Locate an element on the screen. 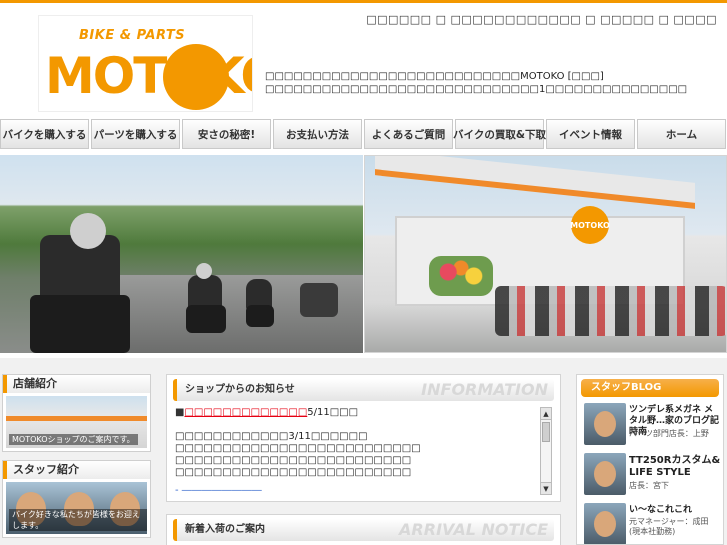 This screenshot has width=727, height=545. news-title-en: INFORMATION is located at coordinates (484, 389).